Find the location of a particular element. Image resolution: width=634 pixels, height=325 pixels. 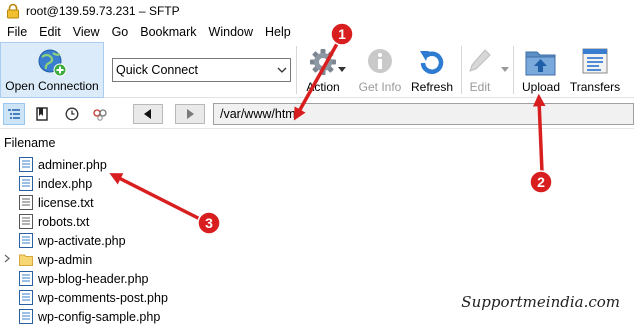

gear-icon is located at coordinates (323, 62).